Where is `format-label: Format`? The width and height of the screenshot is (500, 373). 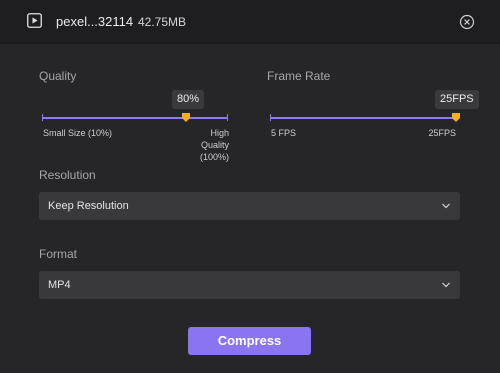 format-label: Format is located at coordinates (58, 254).